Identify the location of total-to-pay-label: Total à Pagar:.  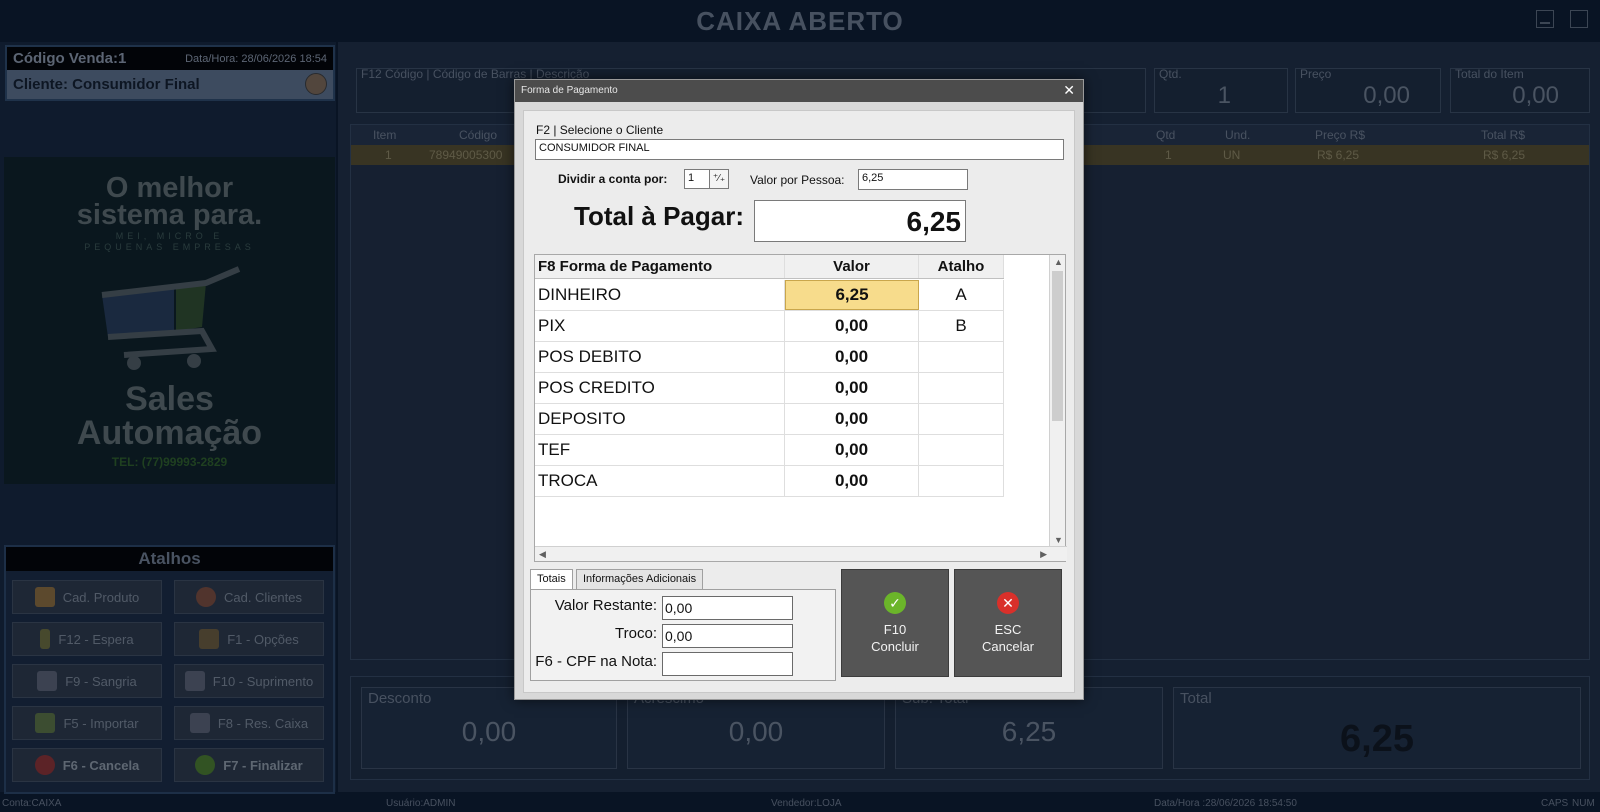
(659, 216).